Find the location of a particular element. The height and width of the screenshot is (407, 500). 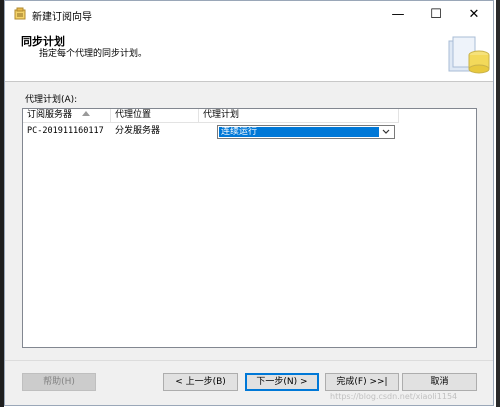

close-button: ✕ is located at coordinates (474, 14).